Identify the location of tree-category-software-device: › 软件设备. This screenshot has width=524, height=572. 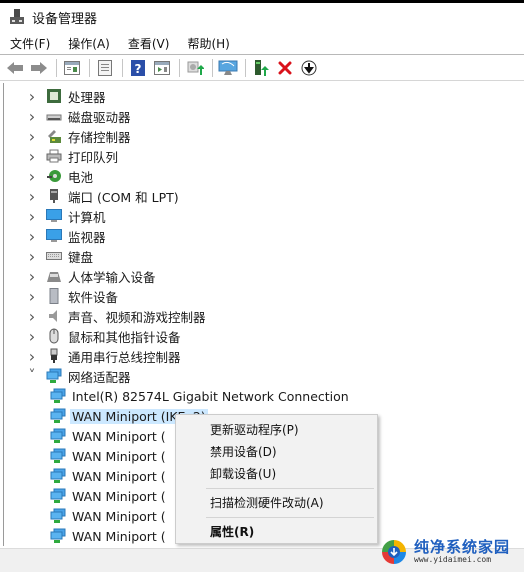
(73, 296).